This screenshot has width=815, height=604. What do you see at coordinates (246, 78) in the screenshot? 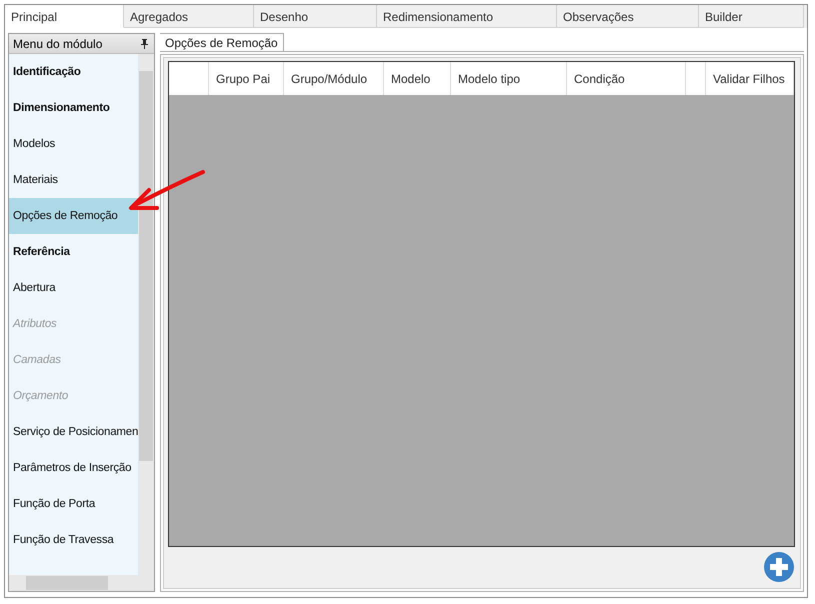
I see `column-header: Grupo Pai` at bounding box center [246, 78].